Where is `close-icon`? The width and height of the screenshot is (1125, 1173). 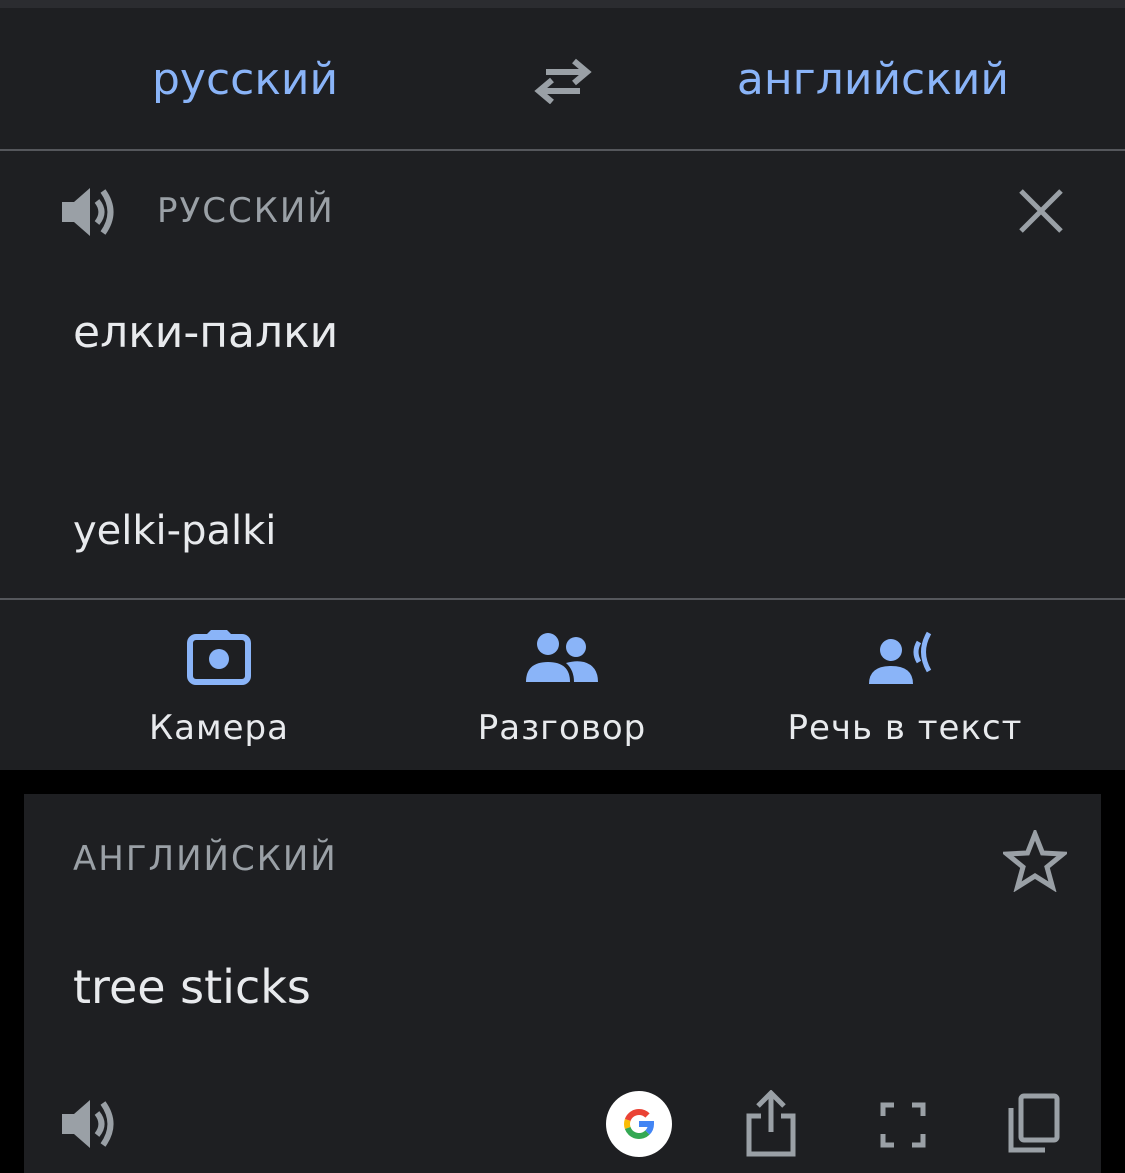
close-icon is located at coordinates (1041, 211).